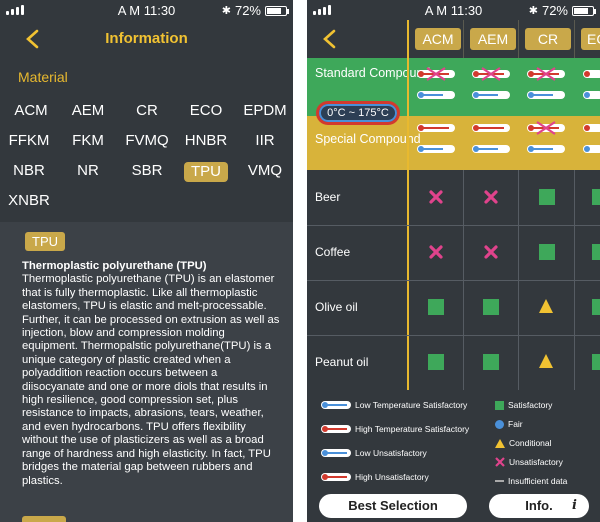  Describe the element at coordinates (88, 171) in the screenshot. I see `material-item: NR` at that location.